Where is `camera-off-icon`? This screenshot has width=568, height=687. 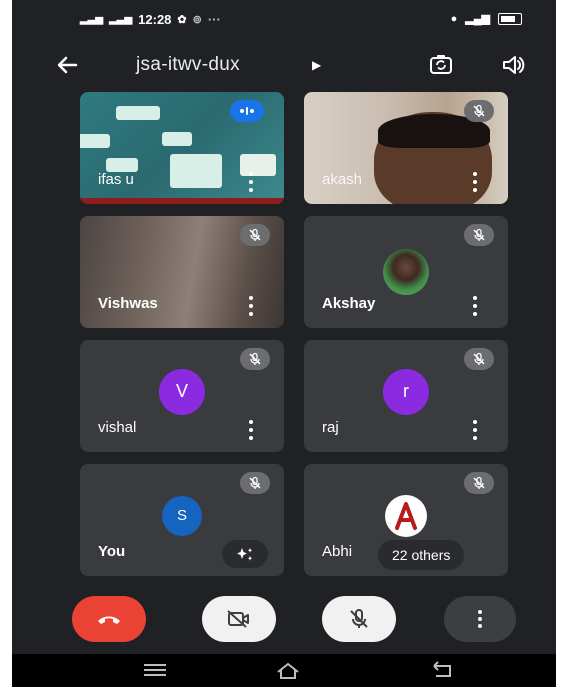
camera-off-icon is located at coordinates (238, 619).